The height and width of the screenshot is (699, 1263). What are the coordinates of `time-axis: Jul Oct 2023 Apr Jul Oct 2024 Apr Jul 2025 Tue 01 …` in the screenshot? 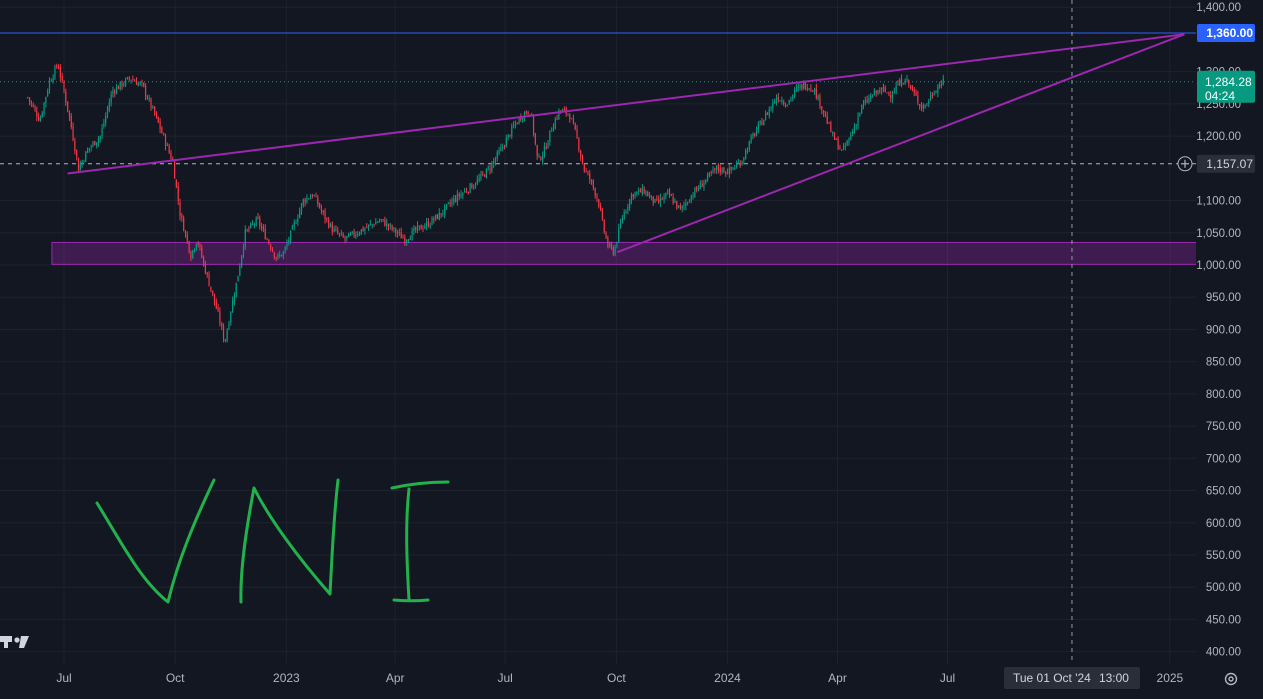 It's located at (631, 681).